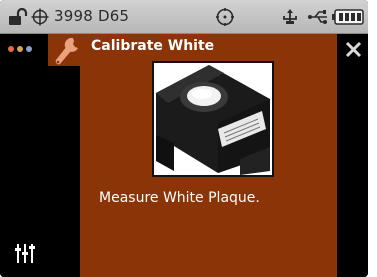  What do you see at coordinates (353, 49) in the screenshot?
I see `close-icon` at bounding box center [353, 49].